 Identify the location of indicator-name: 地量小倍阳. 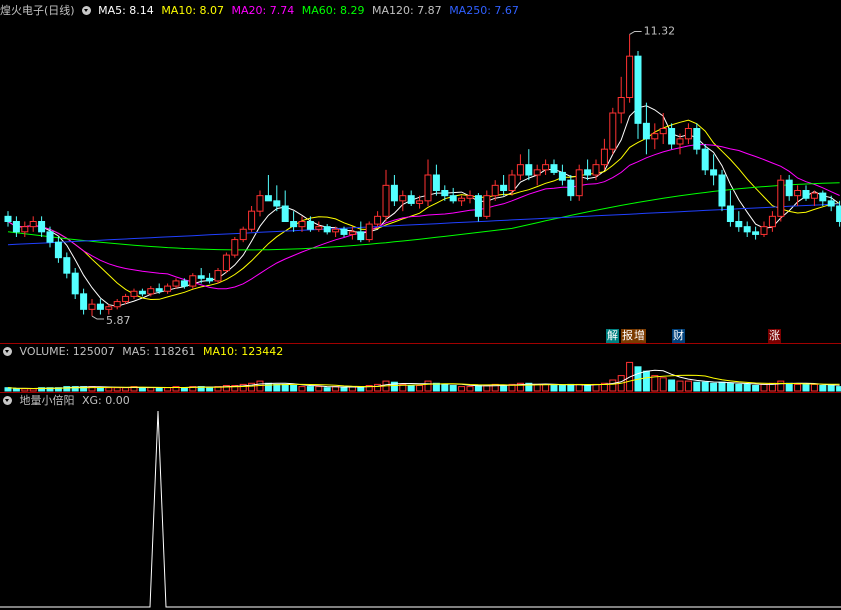
(47, 400).